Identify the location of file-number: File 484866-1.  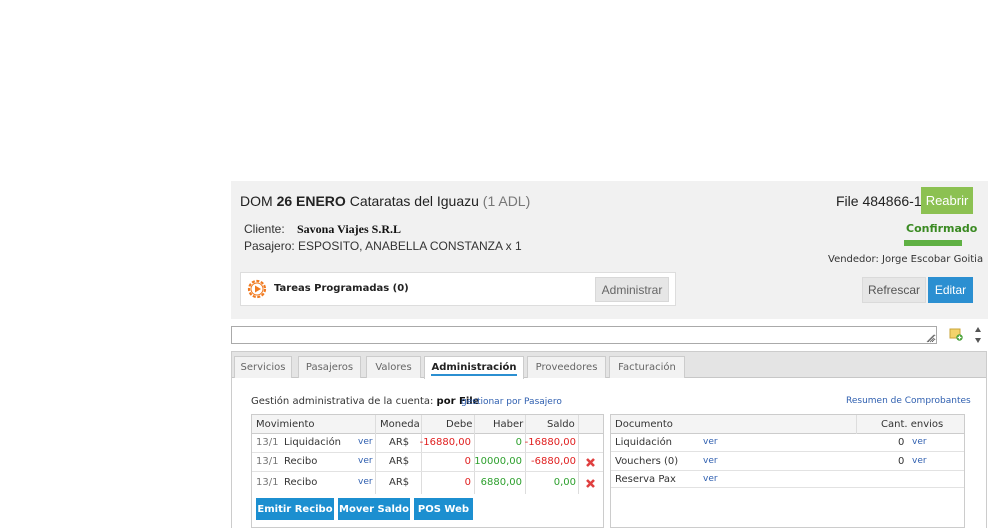
(879, 201).